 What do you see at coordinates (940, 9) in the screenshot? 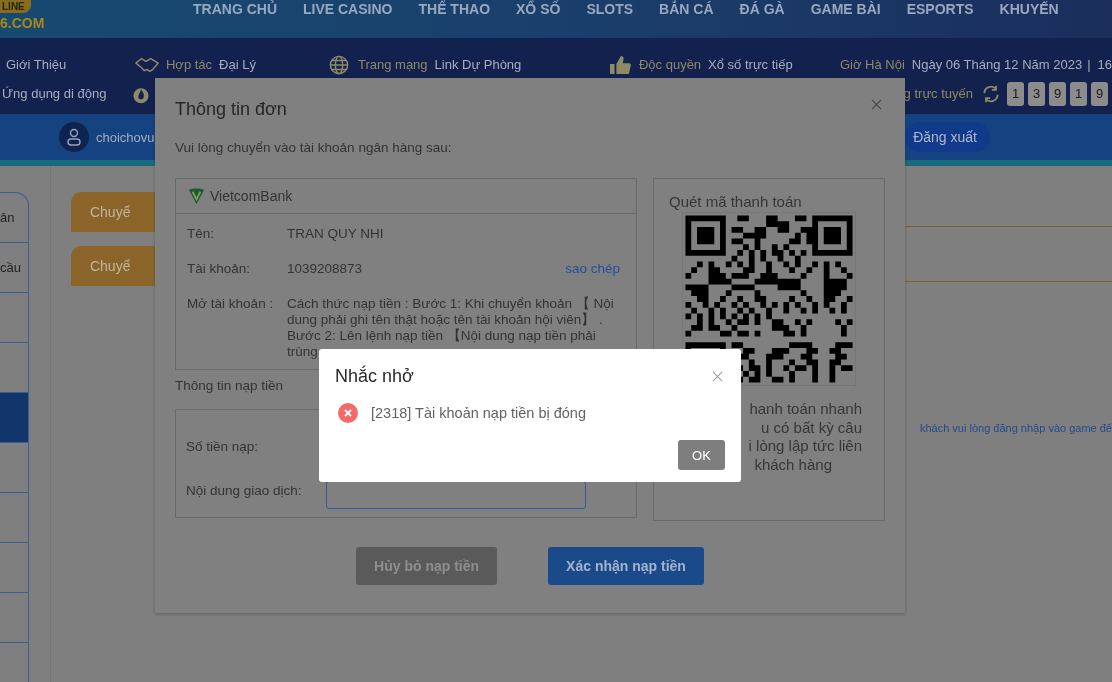
I see `nav-link: ESPORTS` at bounding box center [940, 9].